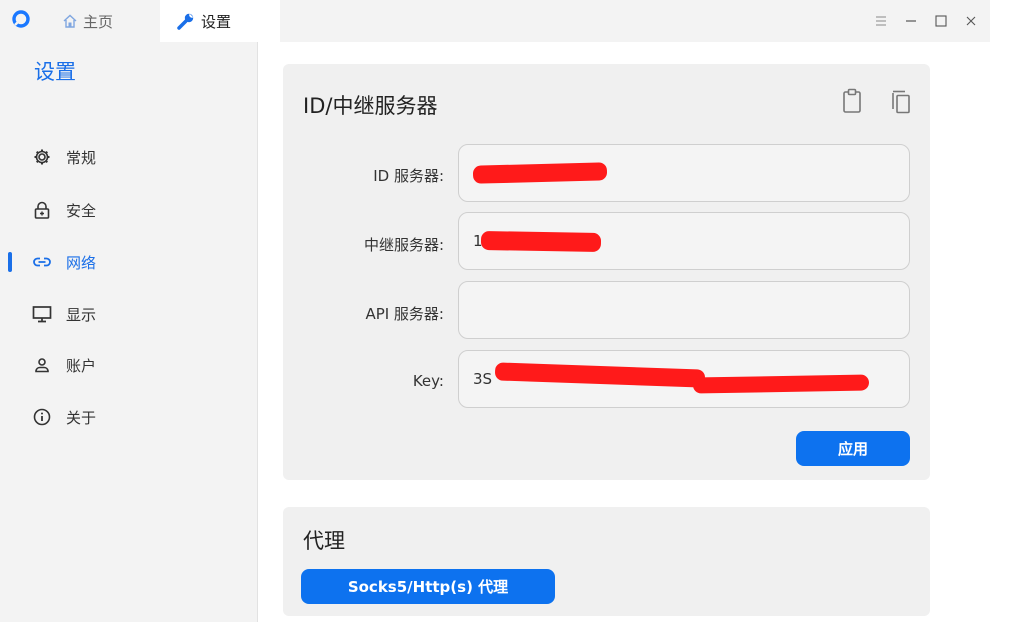 This screenshot has height=622, width=1012. What do you see at coordinates (128, 210) in the screenshot?
I see `sidebar-item-security: 安全` at bounding box center [128, 210].